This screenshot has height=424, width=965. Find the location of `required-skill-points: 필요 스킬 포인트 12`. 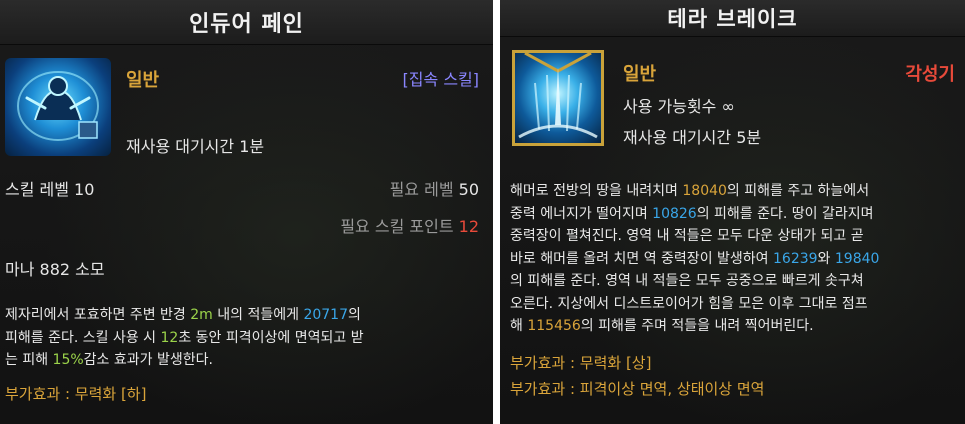

required-skill-points: 필요 스킬 포인트 12 is located at coordinates (409, 225).